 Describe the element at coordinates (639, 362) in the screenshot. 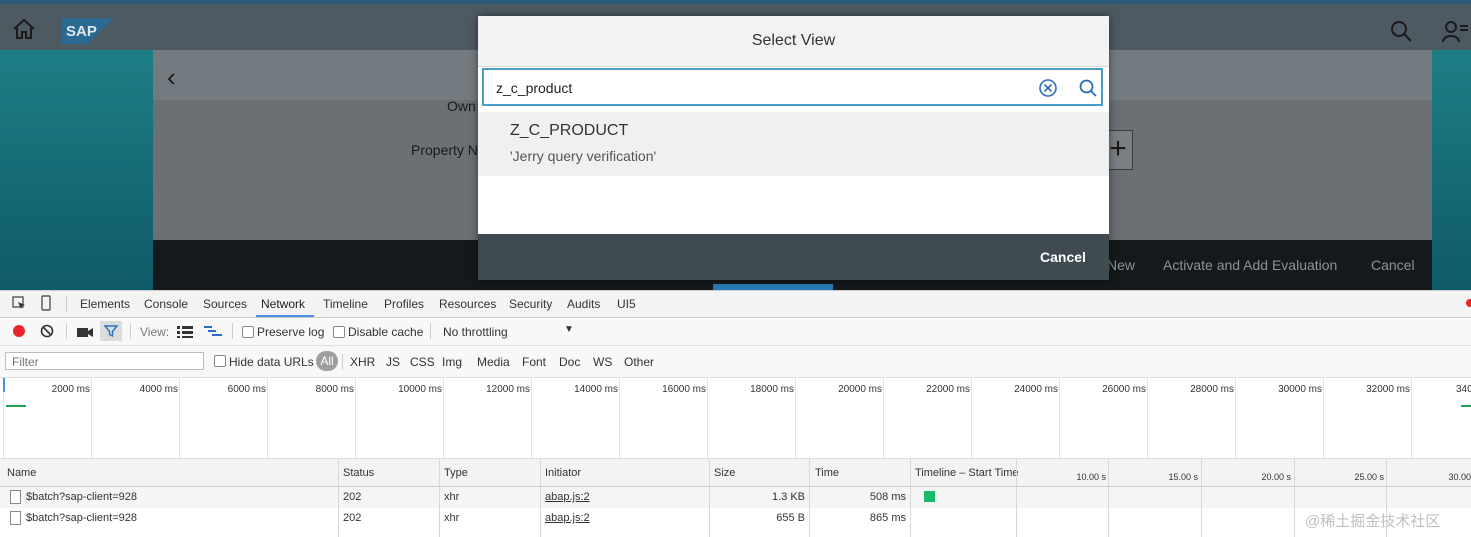

I see `filter-type-other: Other` at that location.